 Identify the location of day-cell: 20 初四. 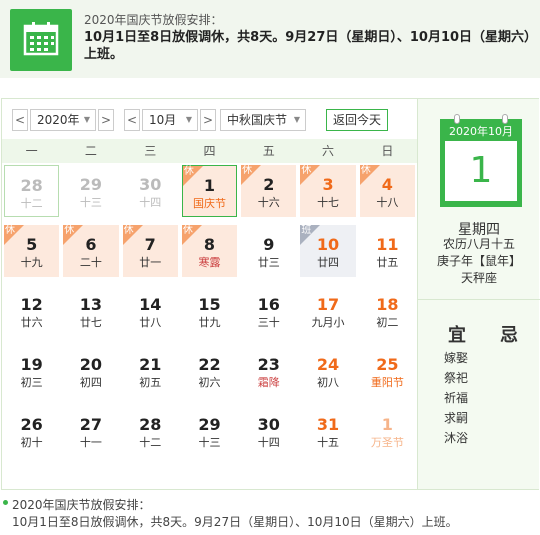
(90, 373).